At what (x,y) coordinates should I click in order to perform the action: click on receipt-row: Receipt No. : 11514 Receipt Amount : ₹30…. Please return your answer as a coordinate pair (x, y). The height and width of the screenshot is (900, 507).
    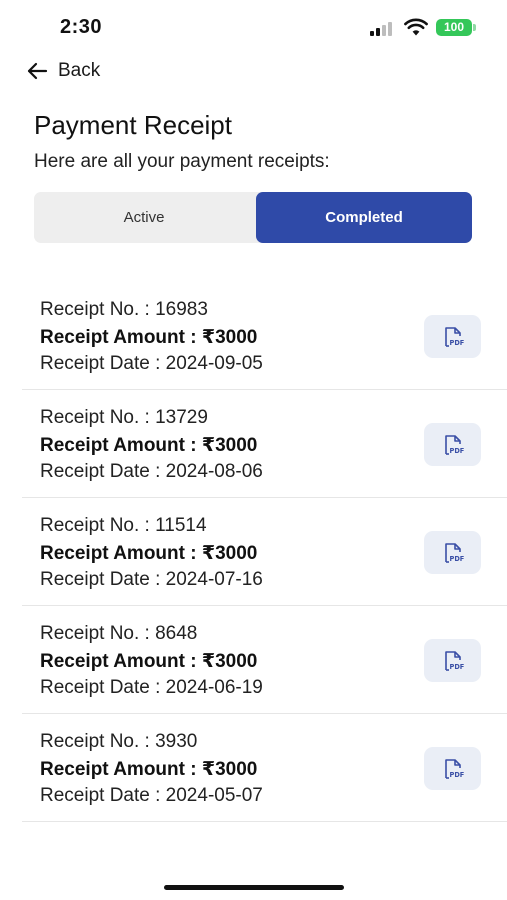
    Looking at the image, I should click on (264, 552).